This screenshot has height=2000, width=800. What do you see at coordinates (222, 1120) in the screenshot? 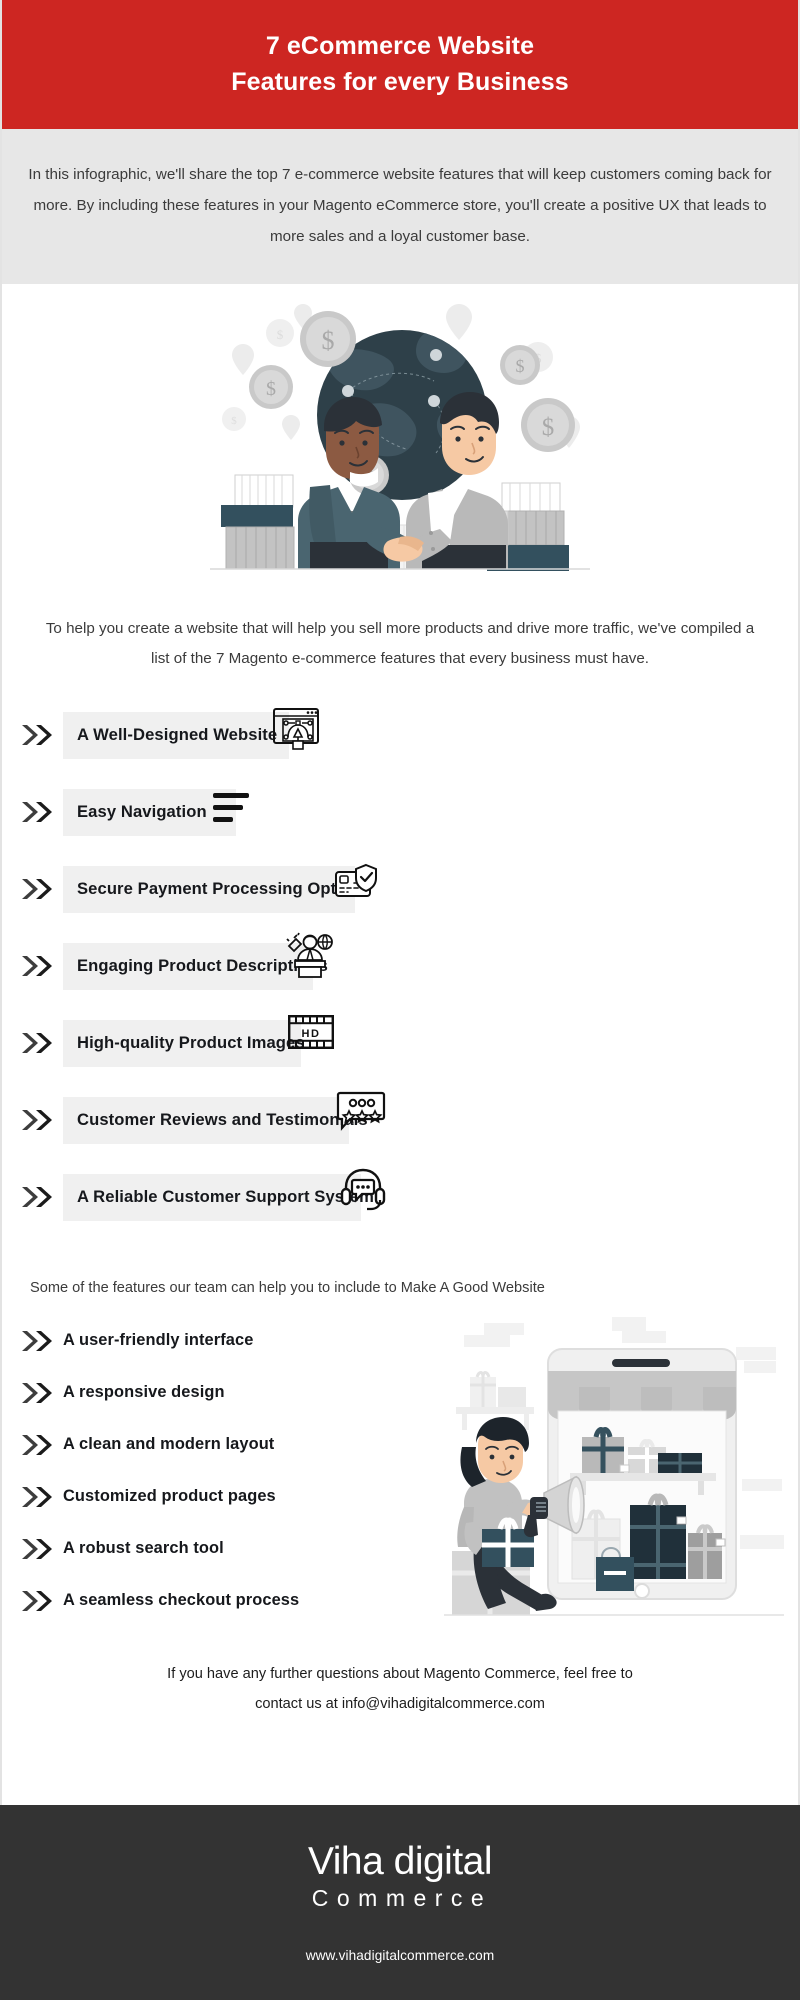
I see `feature-label-6: Customer Reviews and Testimonials` at bounding box center [222, 1120].